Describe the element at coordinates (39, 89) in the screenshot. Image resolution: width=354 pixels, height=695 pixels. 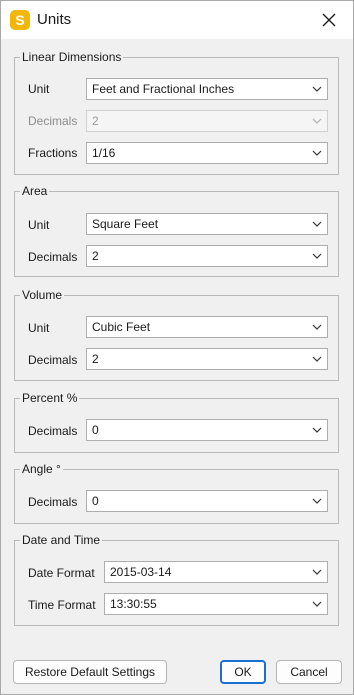
I see `linear-unit-label: Unit` at that location.